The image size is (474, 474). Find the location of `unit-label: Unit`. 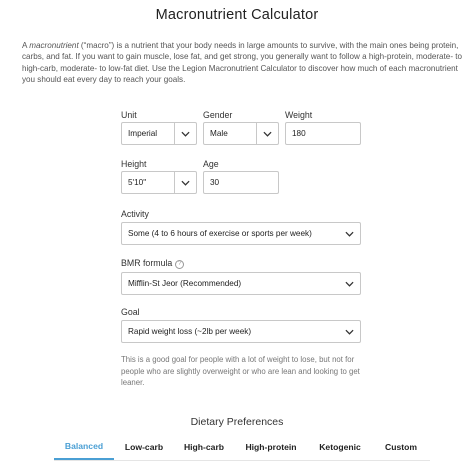

unit-label: Unit is located at coordinates (129, 115).